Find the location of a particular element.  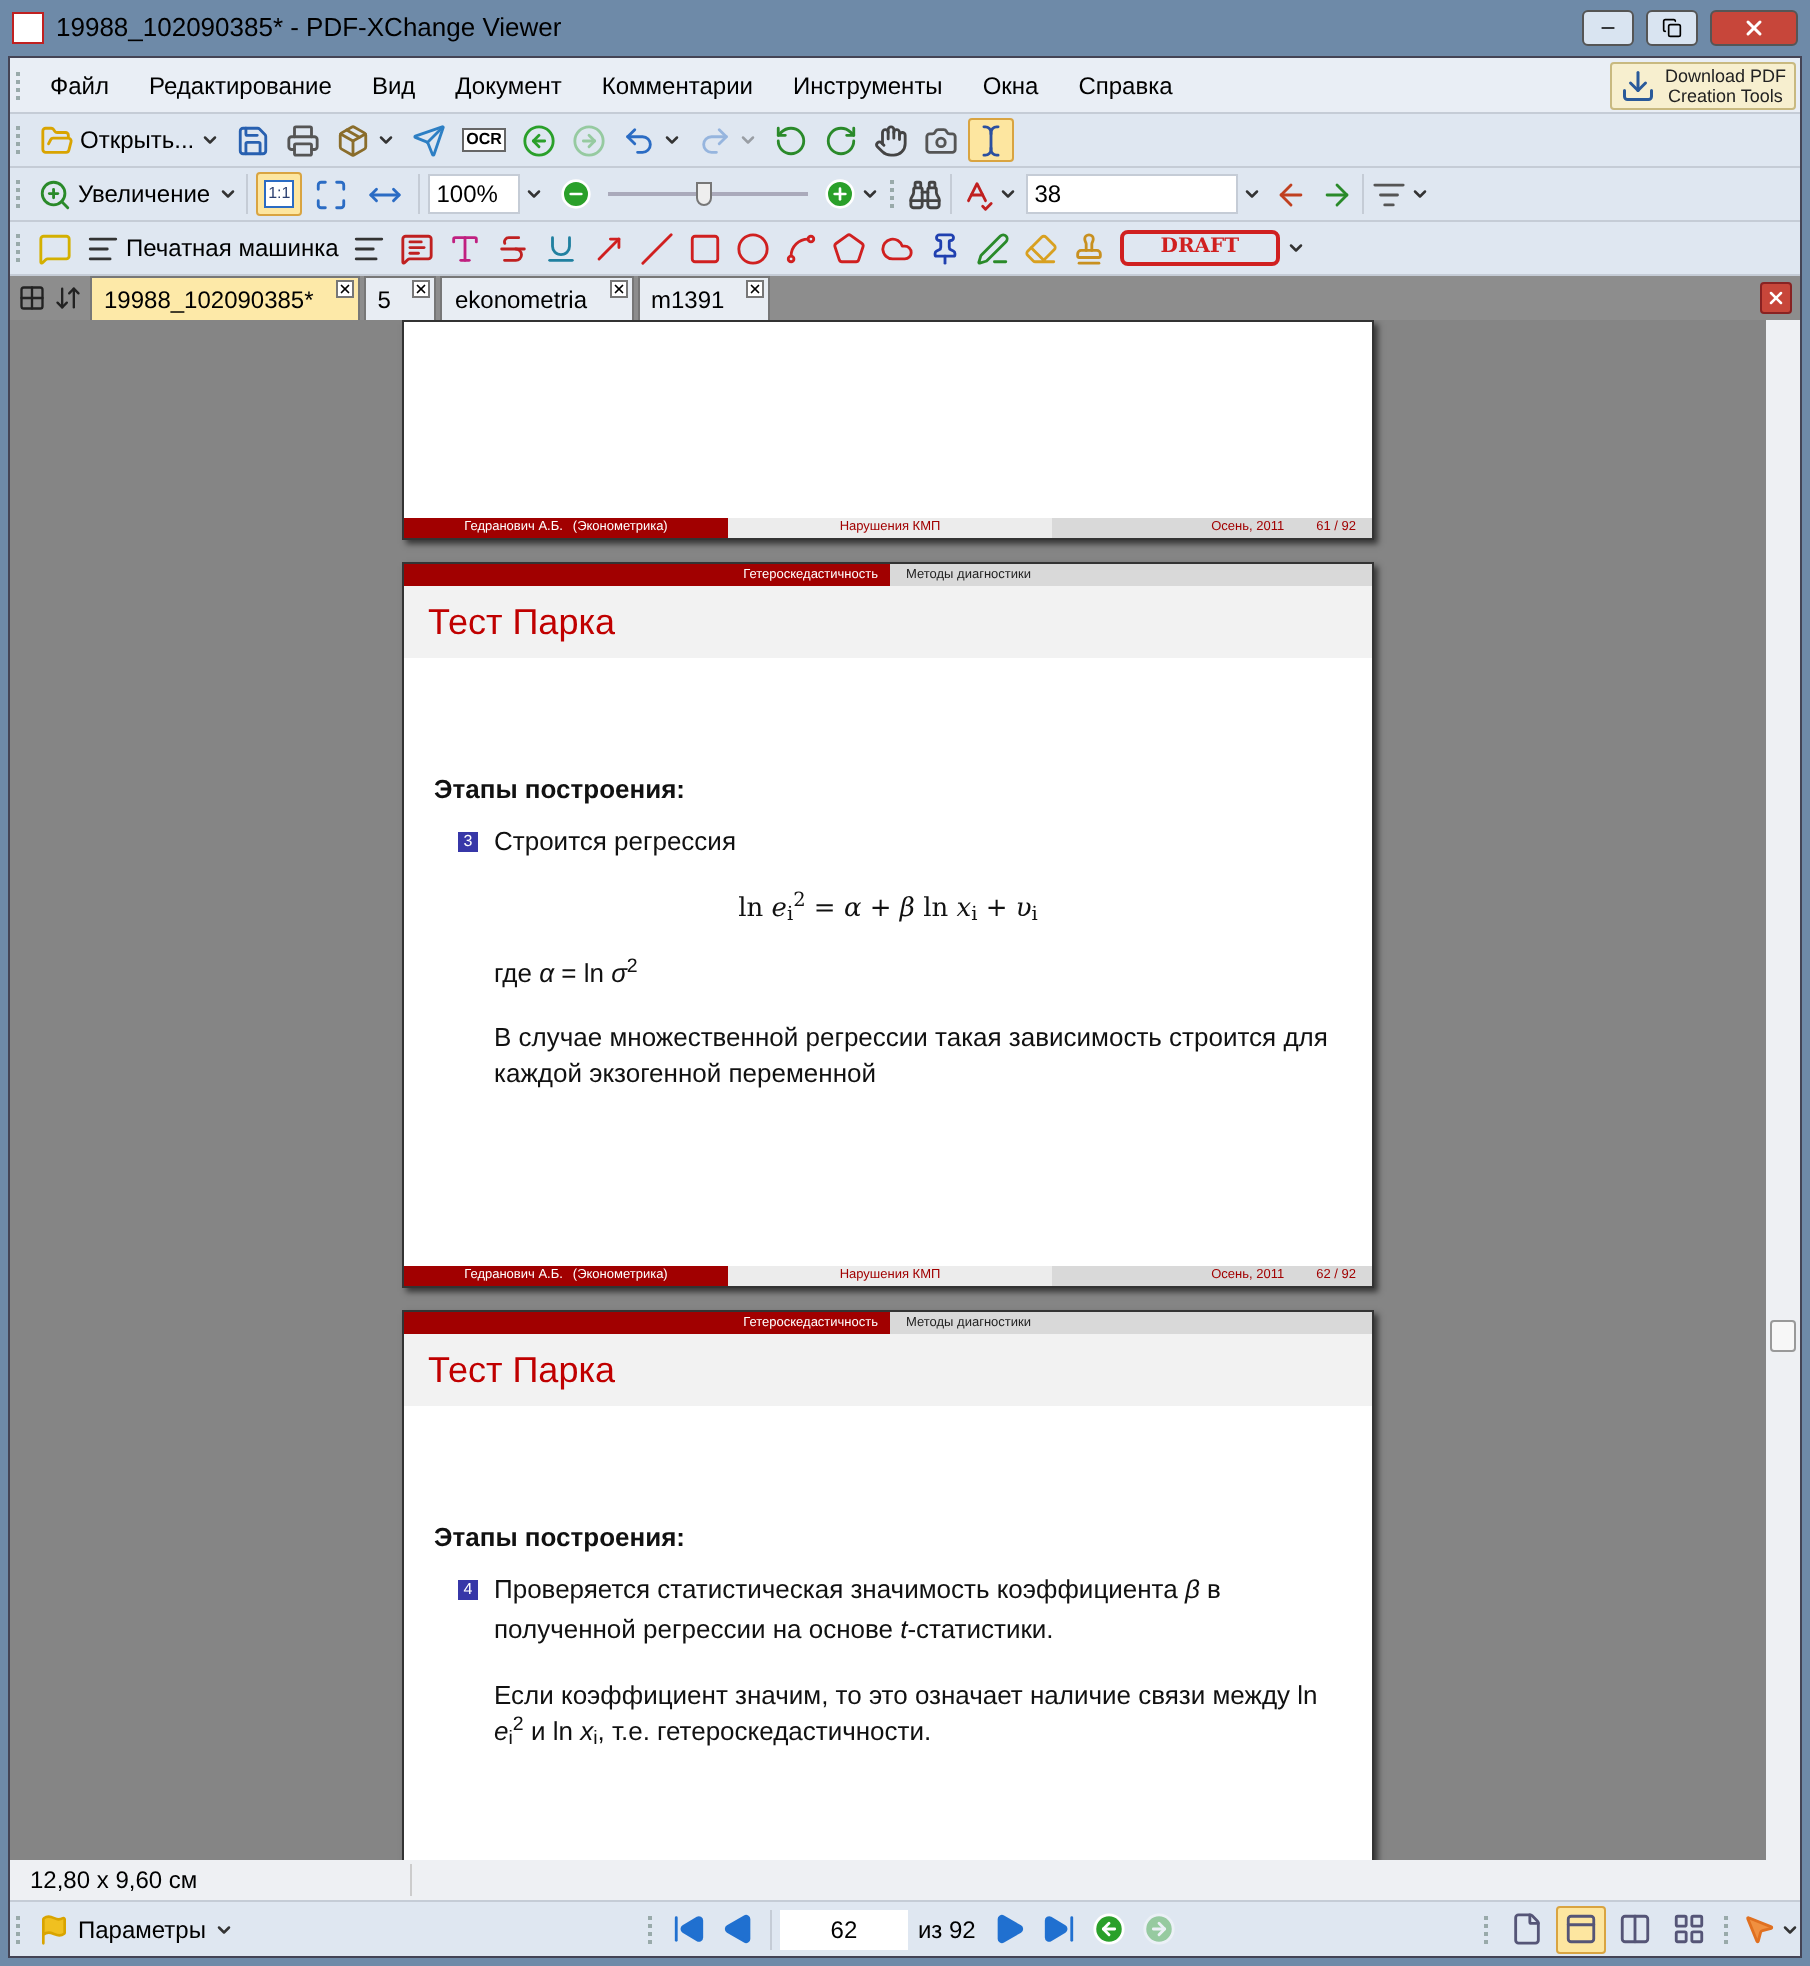

line-icon is located at coordinates (657, 248).